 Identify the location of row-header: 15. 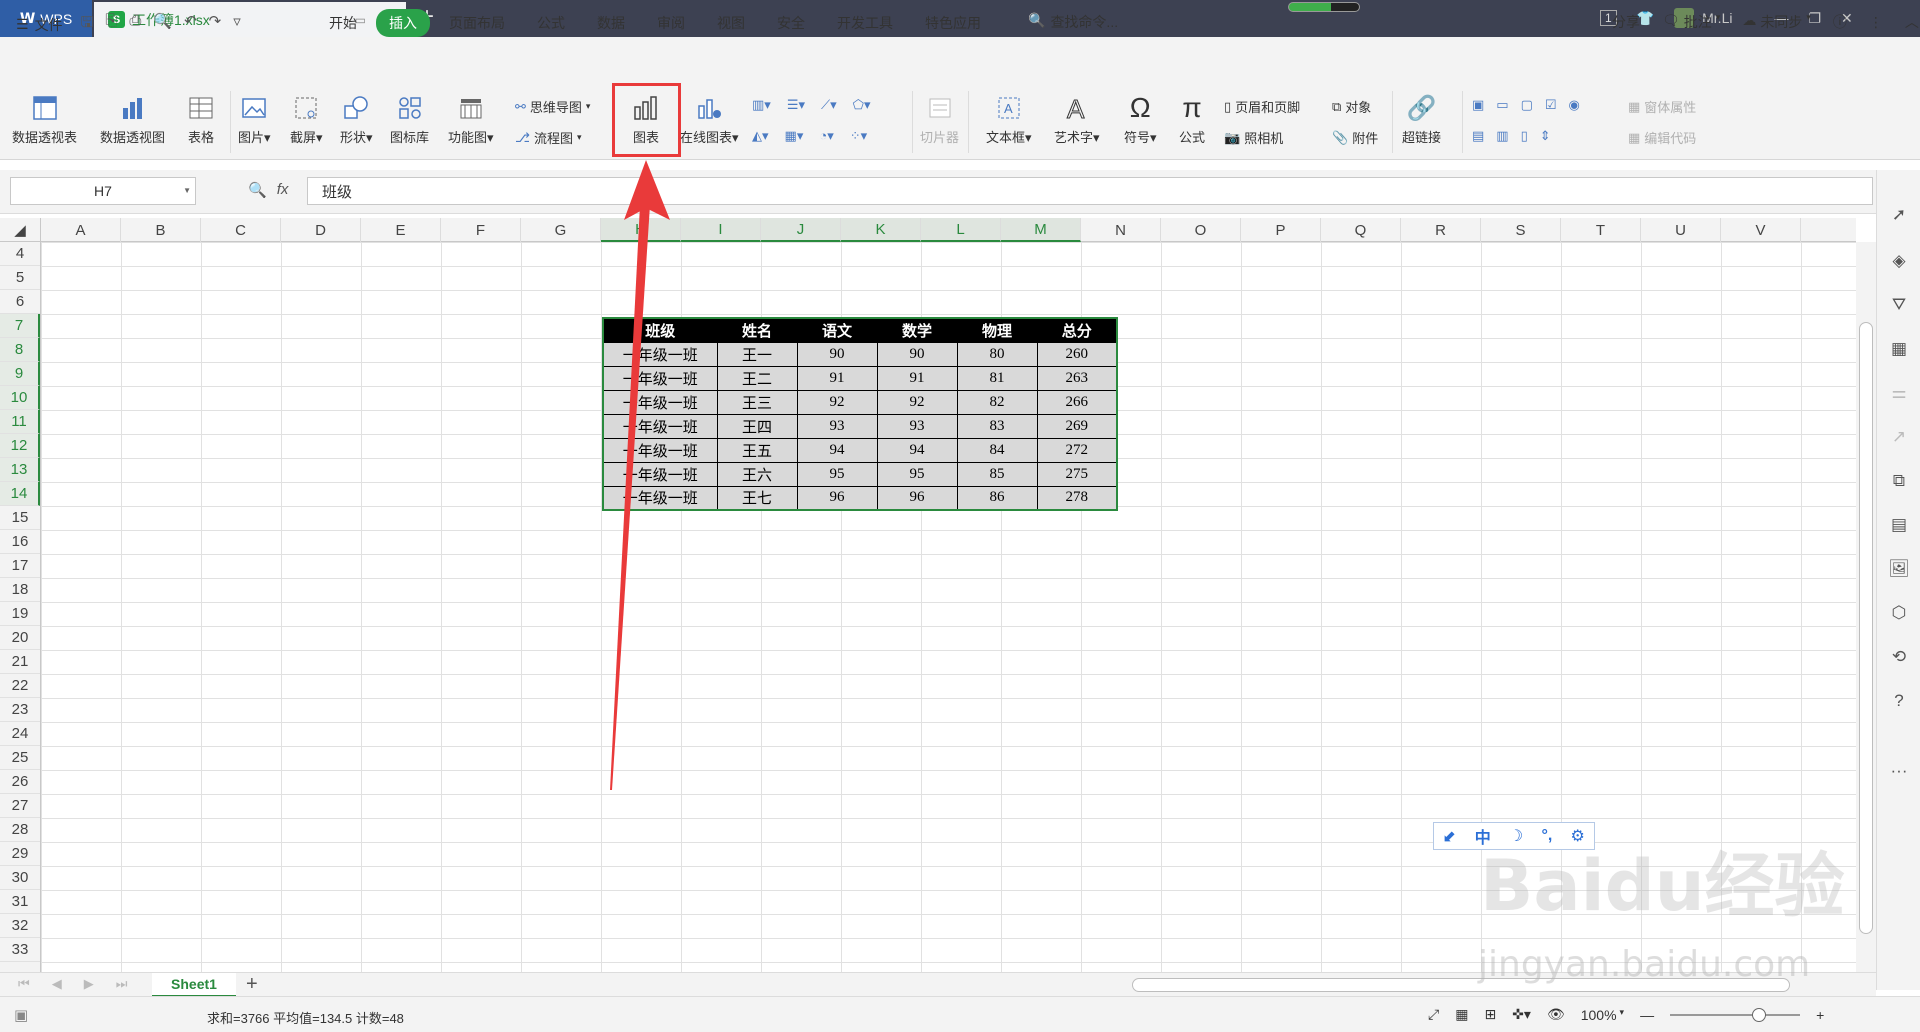
(20, 518).